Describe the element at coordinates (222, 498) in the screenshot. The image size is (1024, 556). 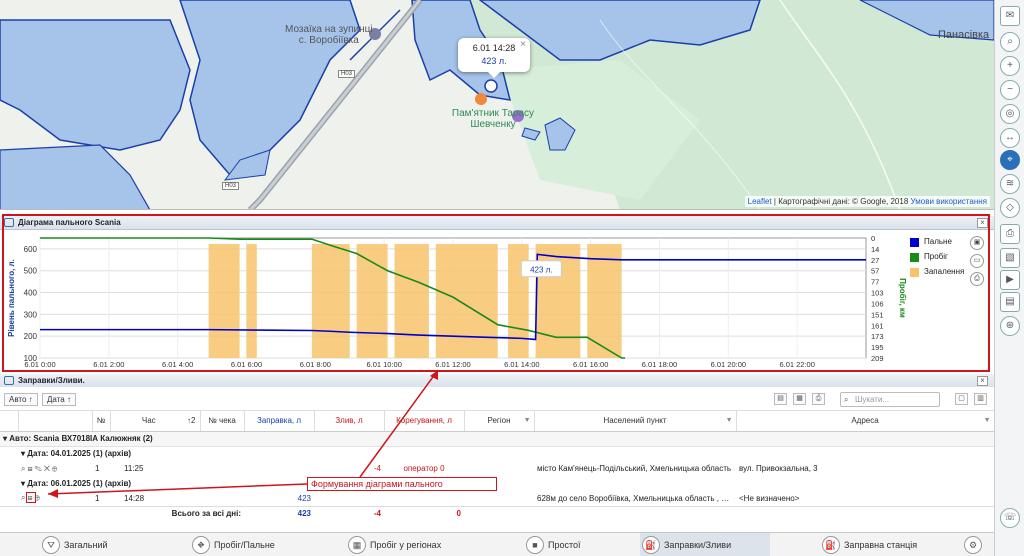
I see `cell-check` at that location.